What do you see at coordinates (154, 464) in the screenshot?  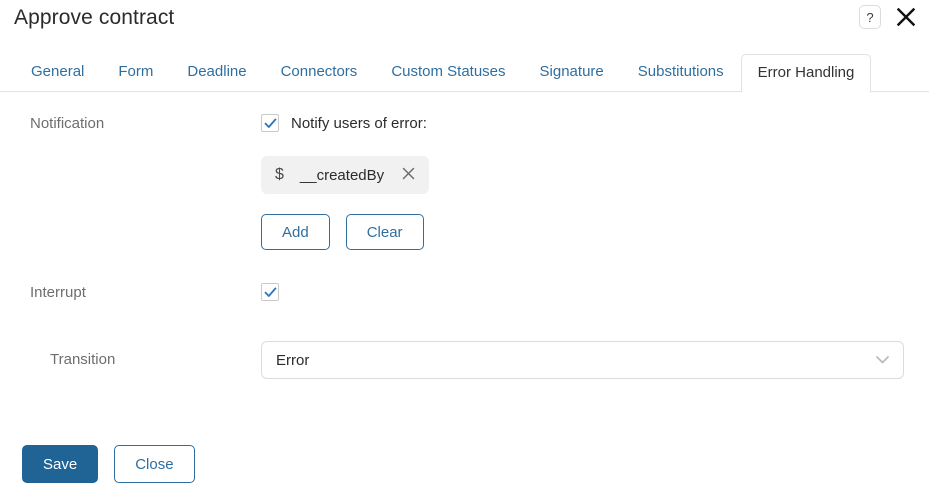 I see `close-button: Close` at bounding box center [154, 464].